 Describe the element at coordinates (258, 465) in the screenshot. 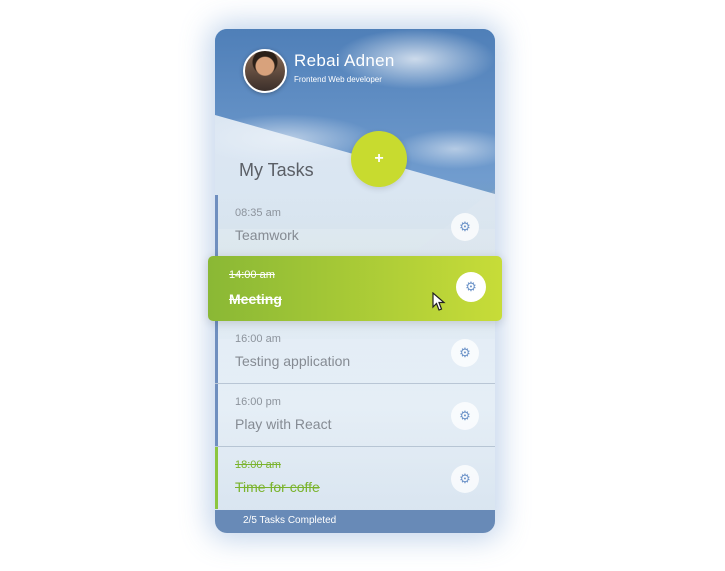

I see `task-time: 18:00 am` at that location.